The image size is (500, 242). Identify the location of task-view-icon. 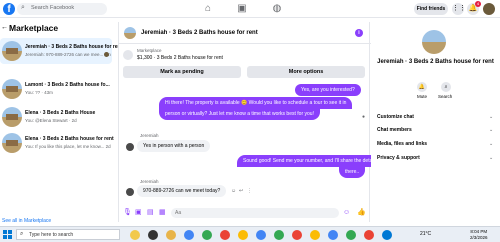
(153, 235).